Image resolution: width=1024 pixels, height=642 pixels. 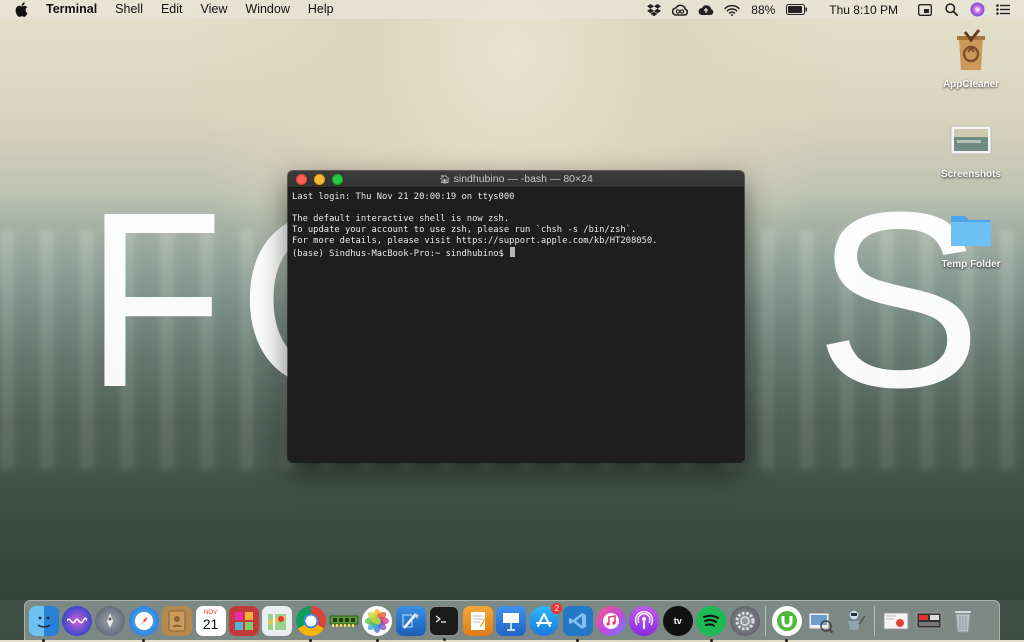 What do you see at coordinates (744, 620) in the screenshot?
I see `dock-system-preferences-icon` at bounding box center [744, 620].